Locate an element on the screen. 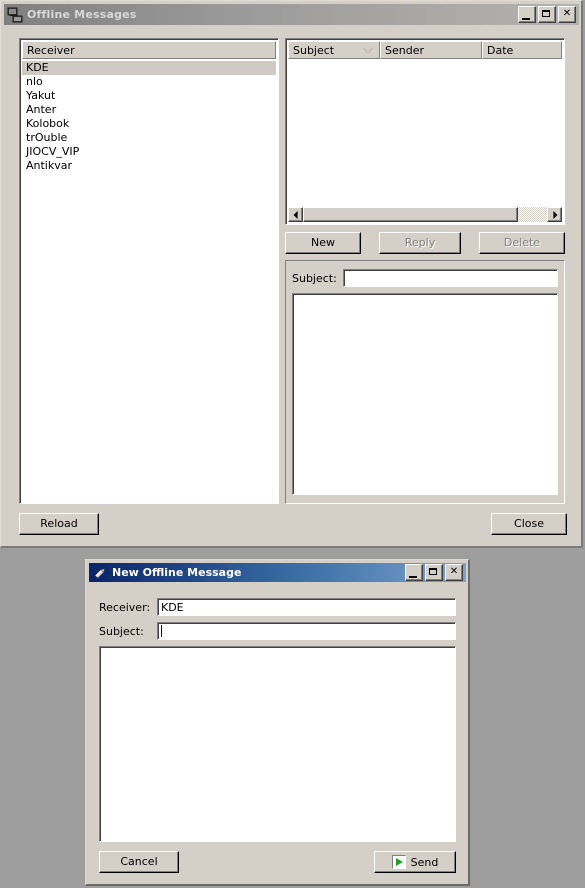 Image resolution: width=585 pixels, height=888 pixels. message-table-panel: Subject Sender Date is located at coordinates (425, 131).